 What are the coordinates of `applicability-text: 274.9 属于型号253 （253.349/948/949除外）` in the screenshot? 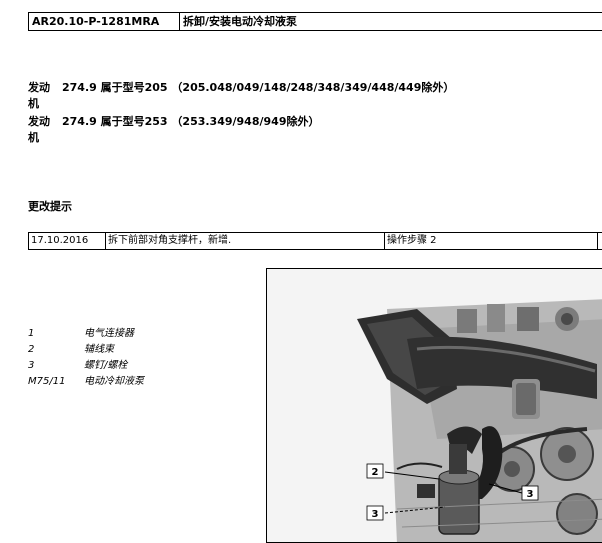 It's located at (191, 121).